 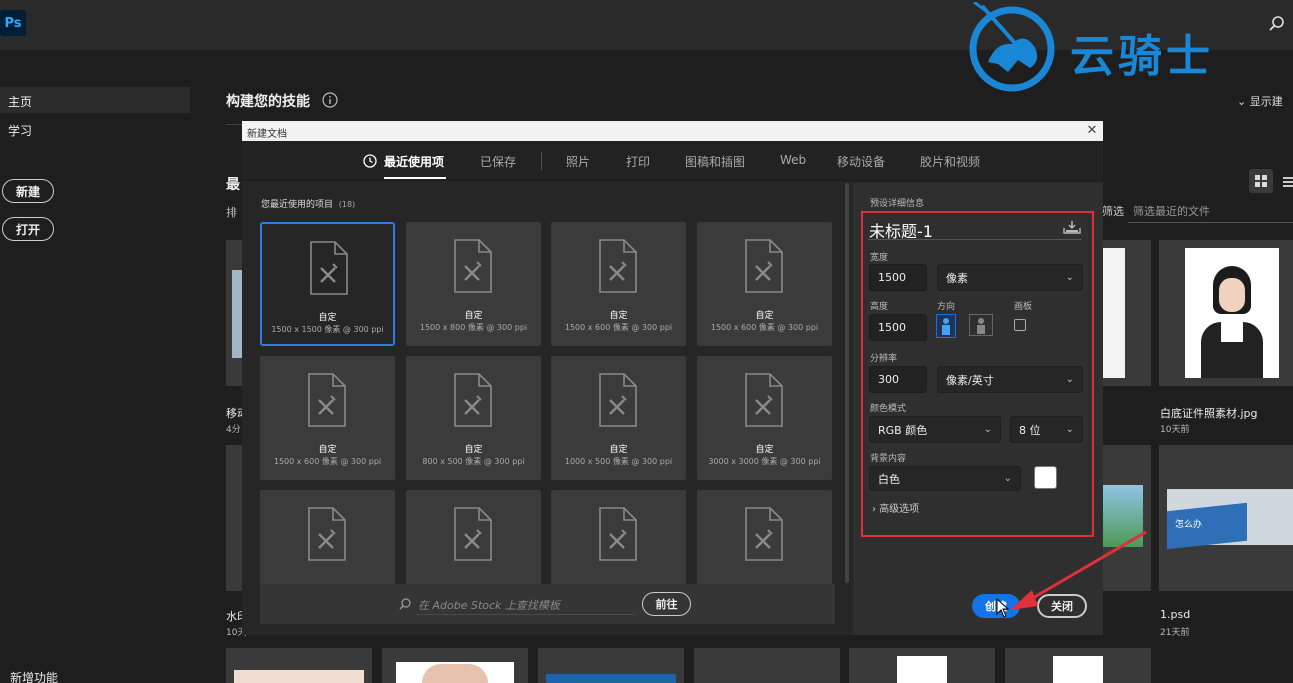 I want to click on sidebar-item-learn: 学习, so click(x=20, y=130).